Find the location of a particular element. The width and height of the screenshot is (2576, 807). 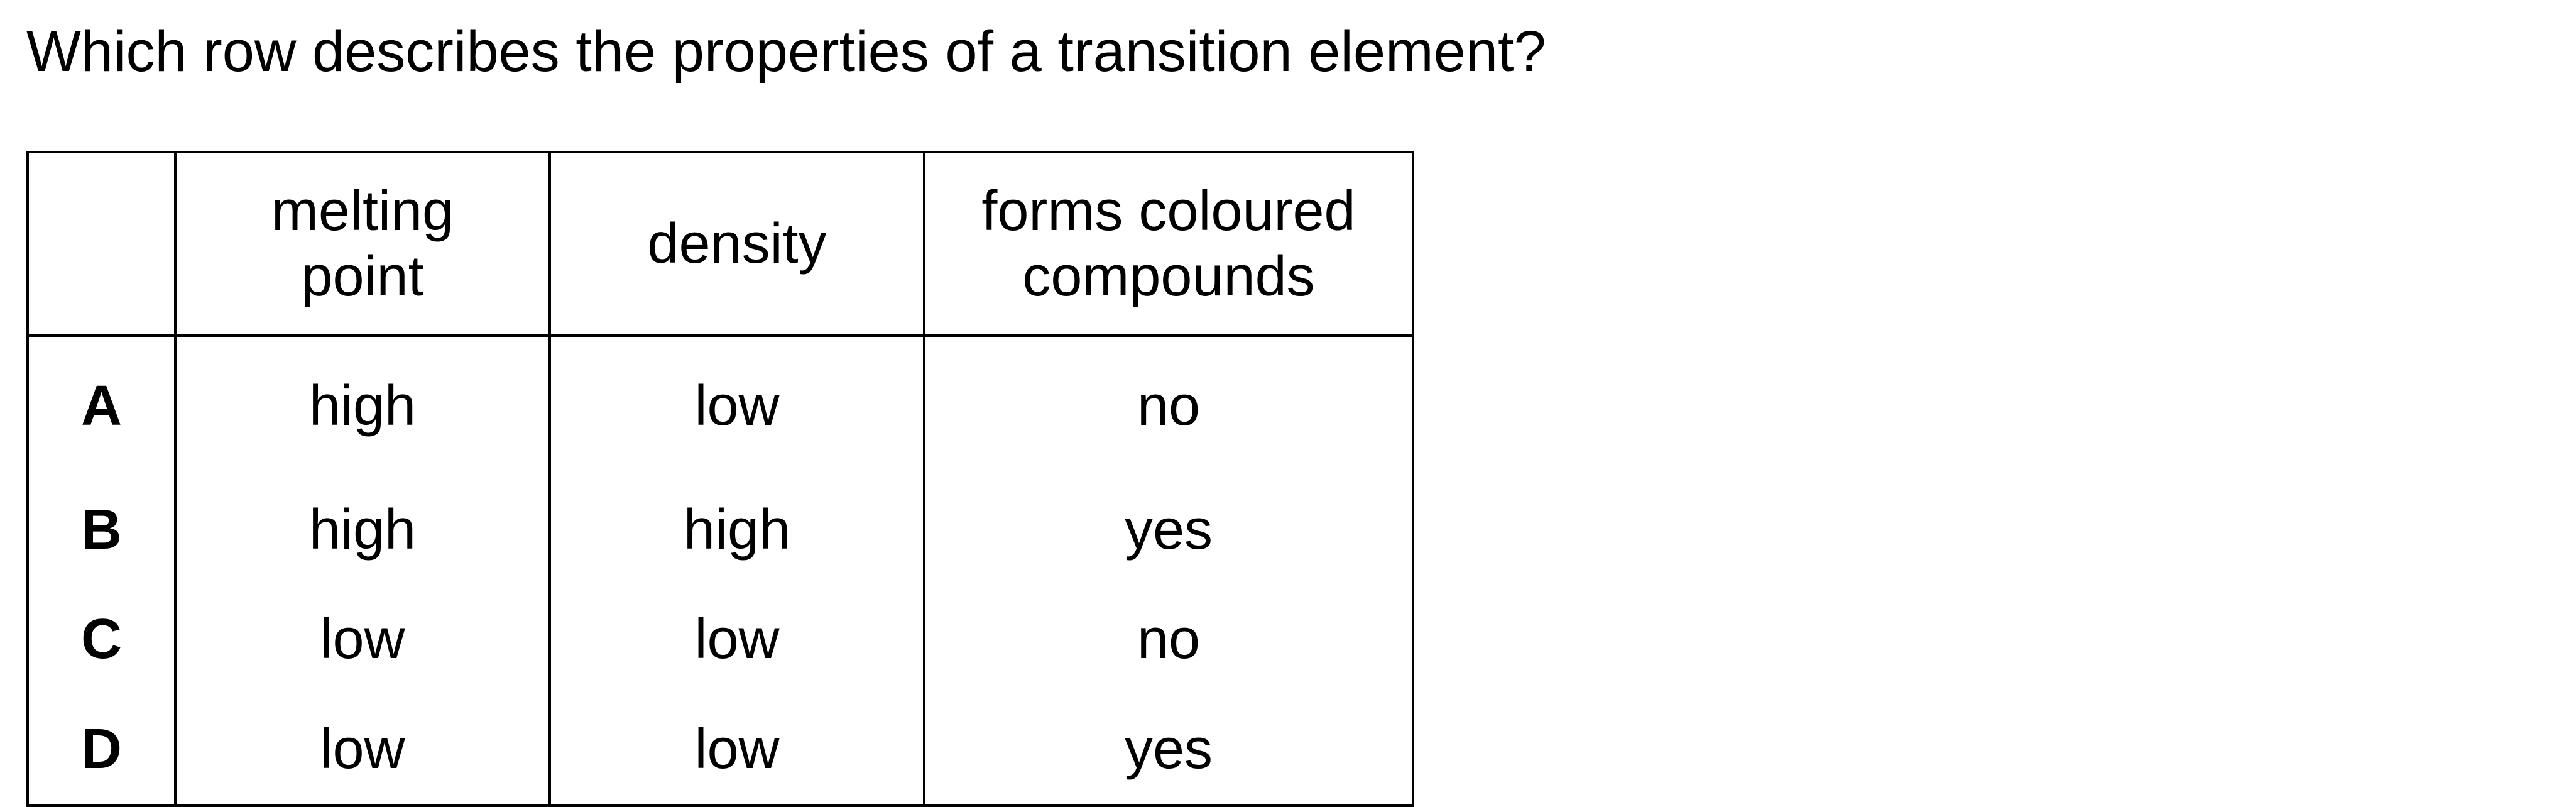

table-row: A high low no is located at coordinates (720, 405).